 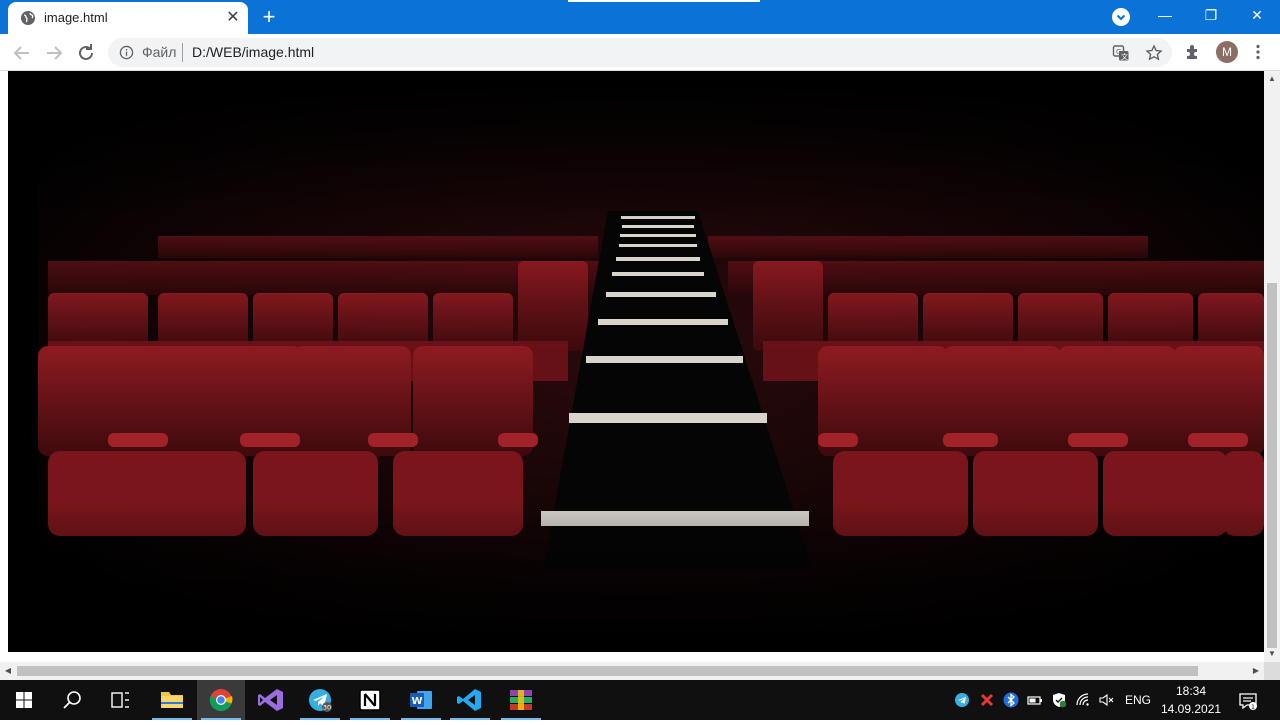 I want to click on taskbar-vscode, so click(x=470, y=700).